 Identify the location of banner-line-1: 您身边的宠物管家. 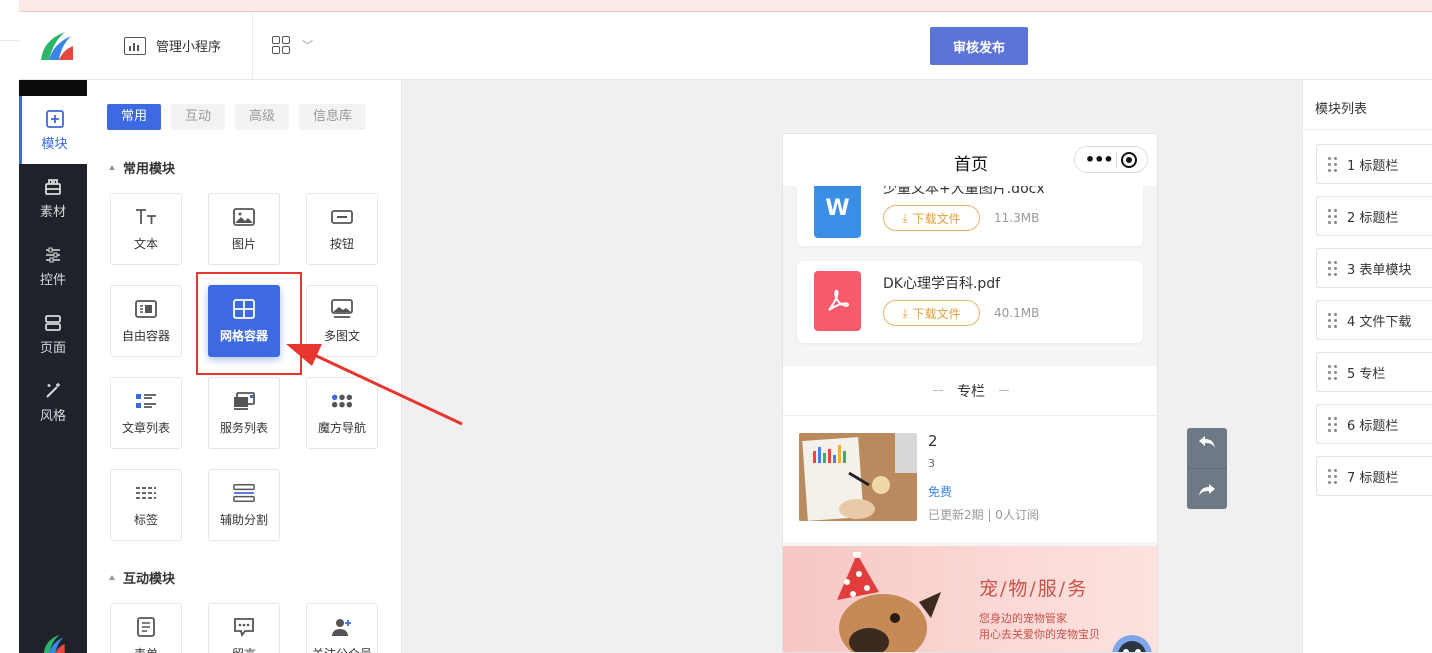
(1023, 618).